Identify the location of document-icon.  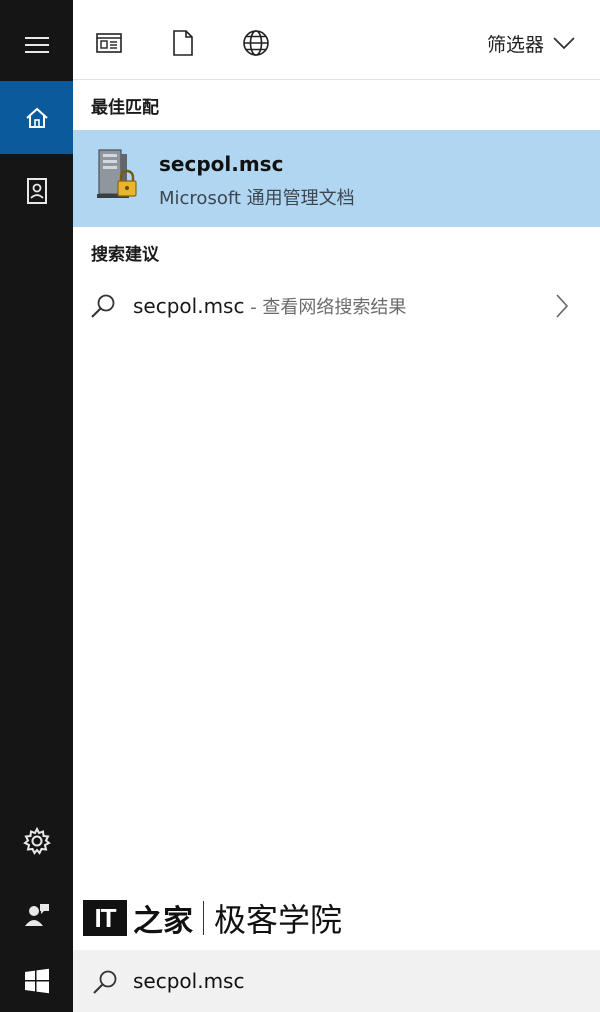
(183, 43).